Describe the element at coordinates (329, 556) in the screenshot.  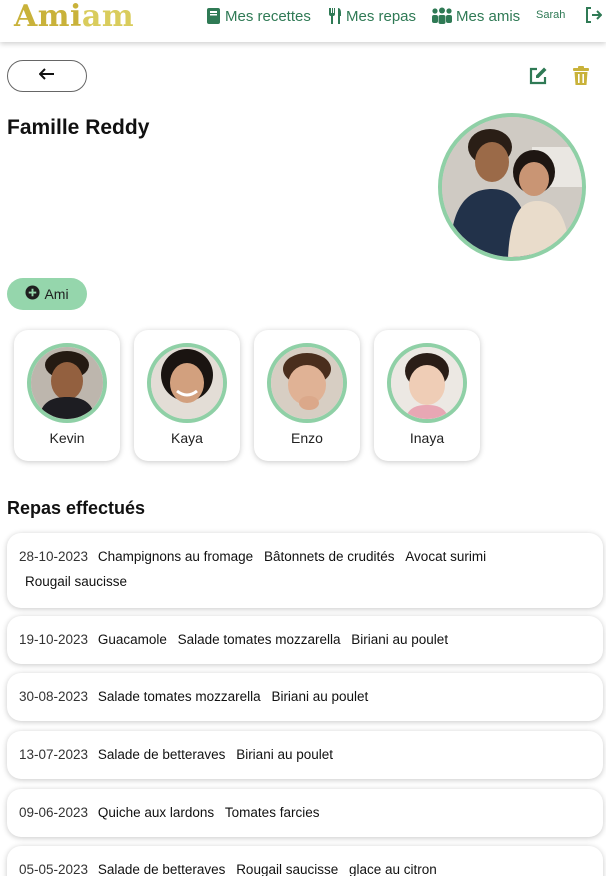
I see `meal-dish: Bâtonnets de crudités` at that location.